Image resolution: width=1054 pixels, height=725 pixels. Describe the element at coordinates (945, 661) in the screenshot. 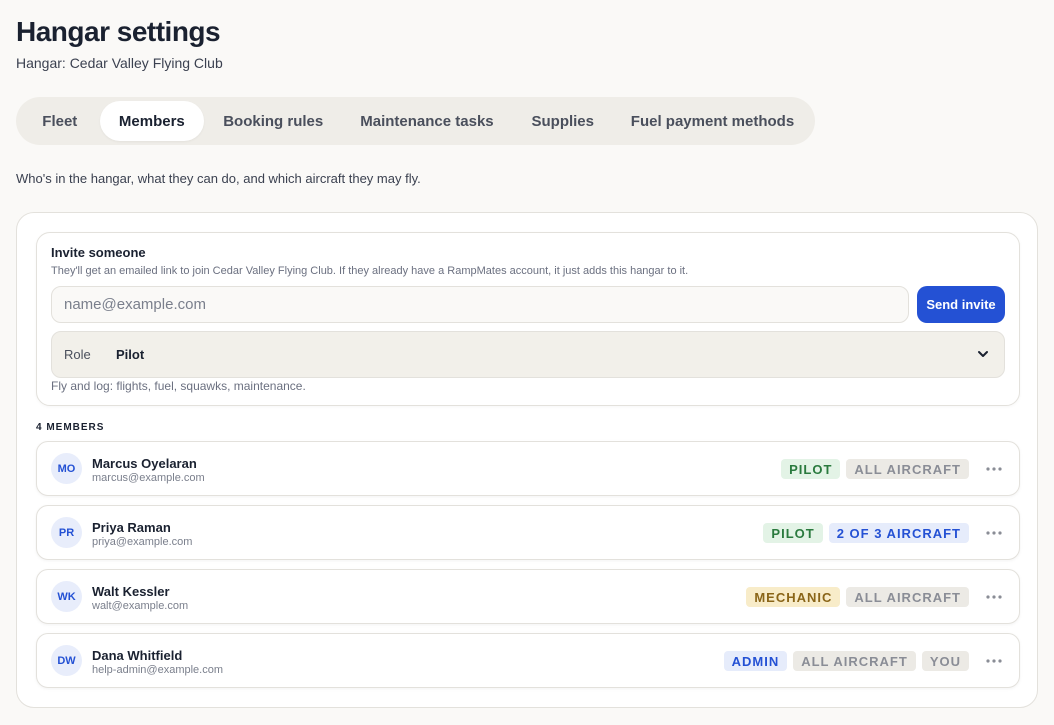

I see `you-badge: YOU` at that location.